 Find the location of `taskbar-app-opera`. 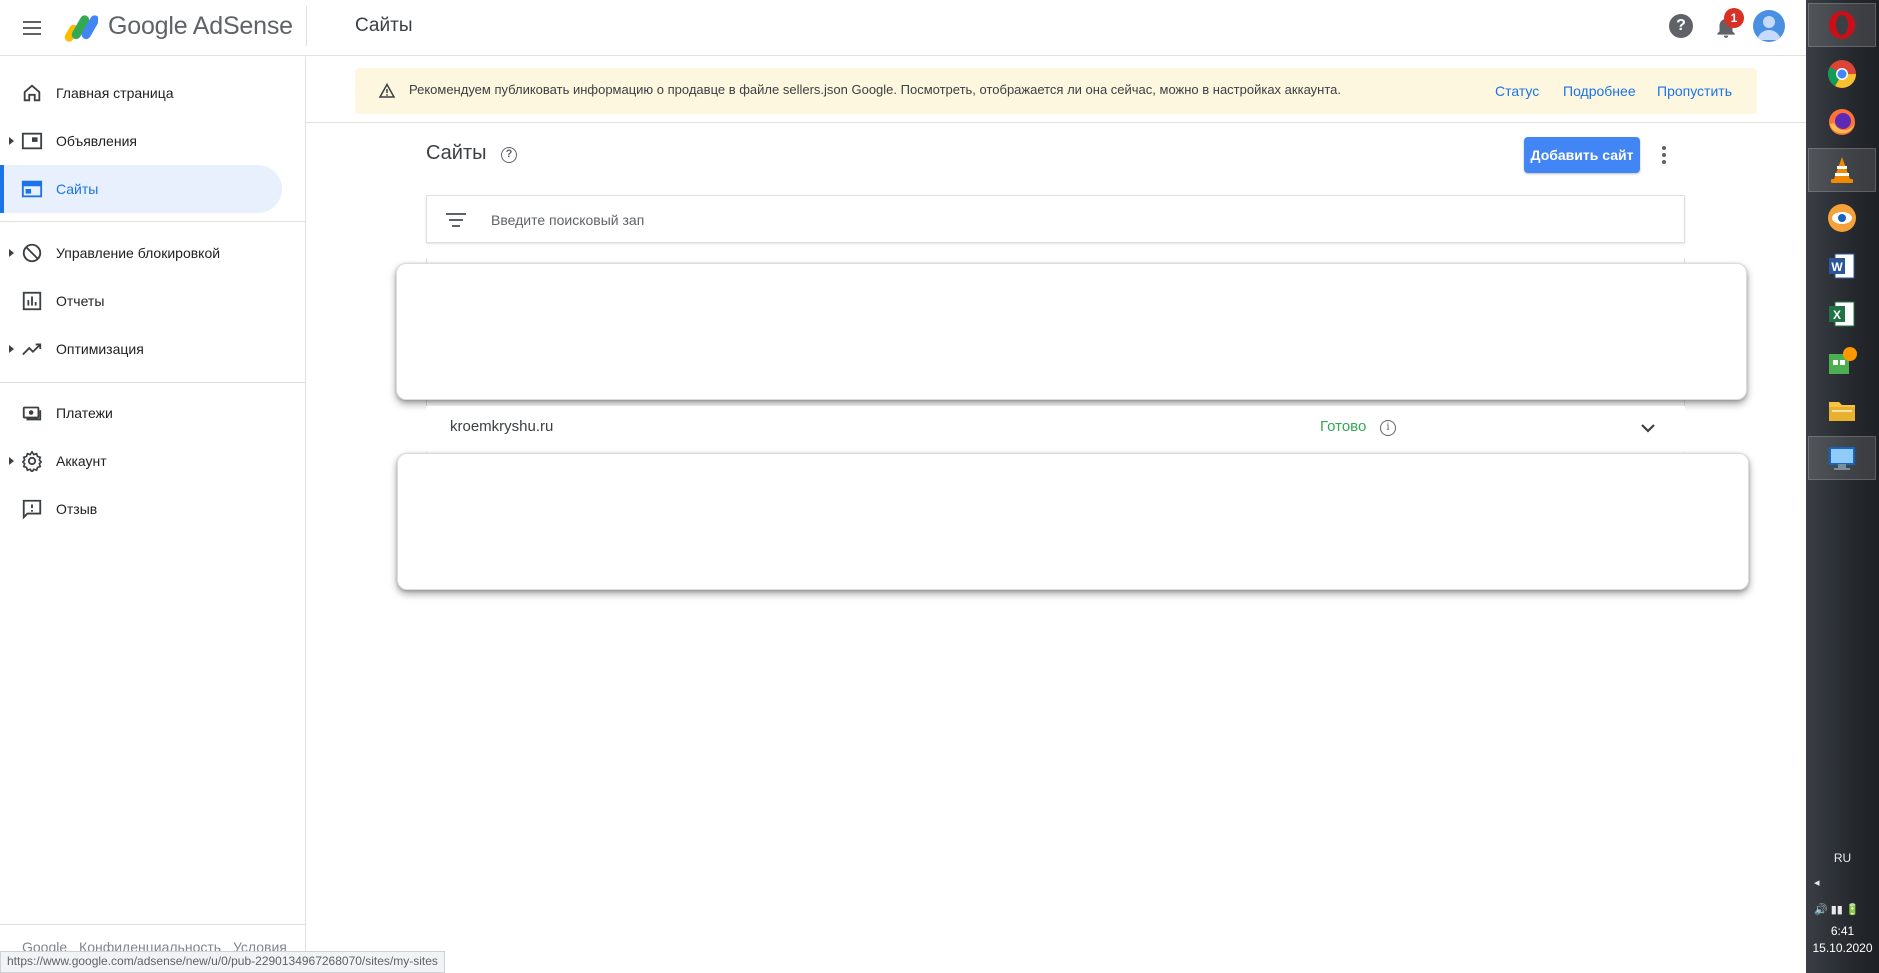

taskbar-app-opera is located at coordinates (1842, 25).